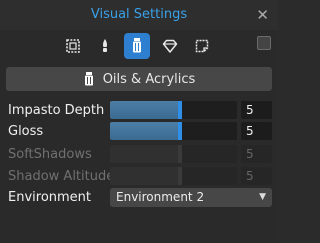 The height and width of the screenshot is (243, 320). I want to click on gloss-slider, so click(173, 131).